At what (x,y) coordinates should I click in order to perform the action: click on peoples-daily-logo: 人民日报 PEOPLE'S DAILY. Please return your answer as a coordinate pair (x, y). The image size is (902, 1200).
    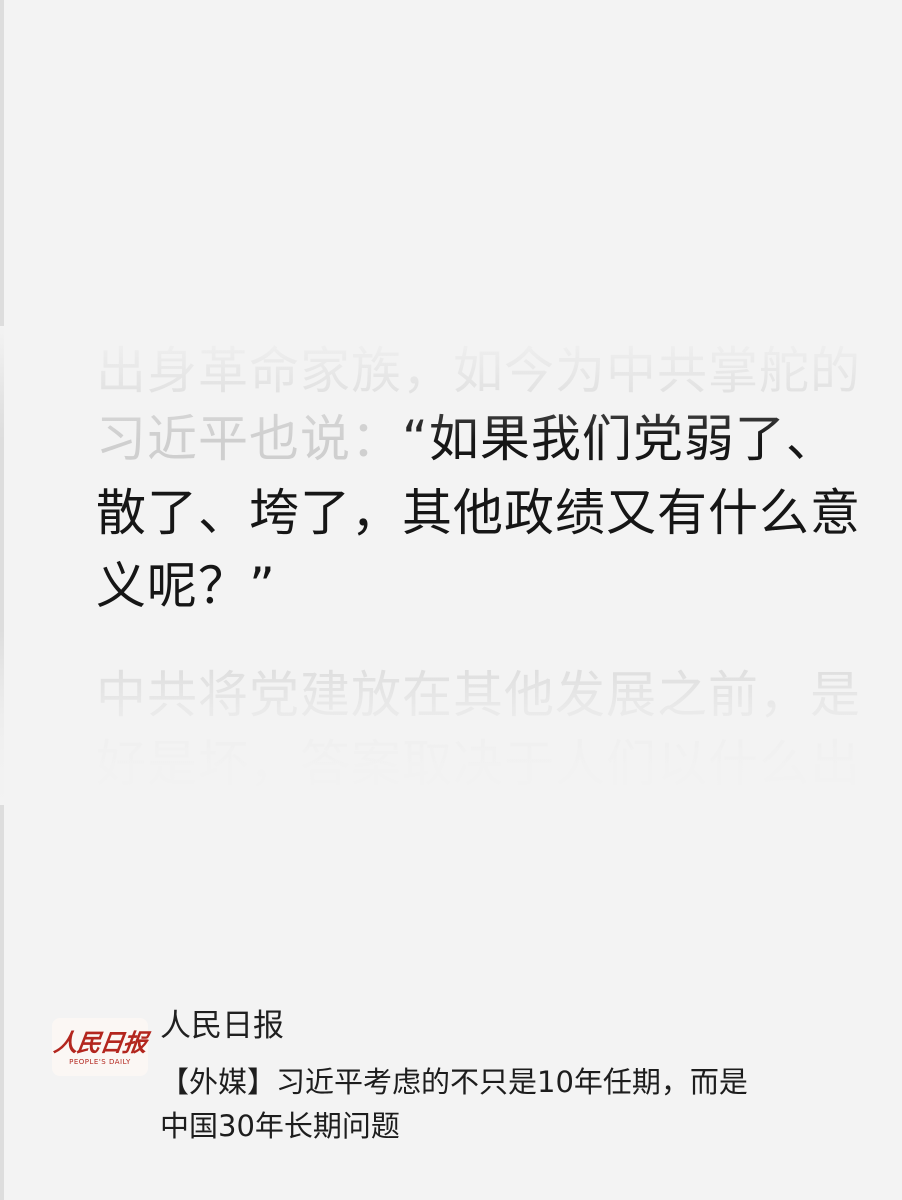
    Looking at the image, I should click on (100, 1047).